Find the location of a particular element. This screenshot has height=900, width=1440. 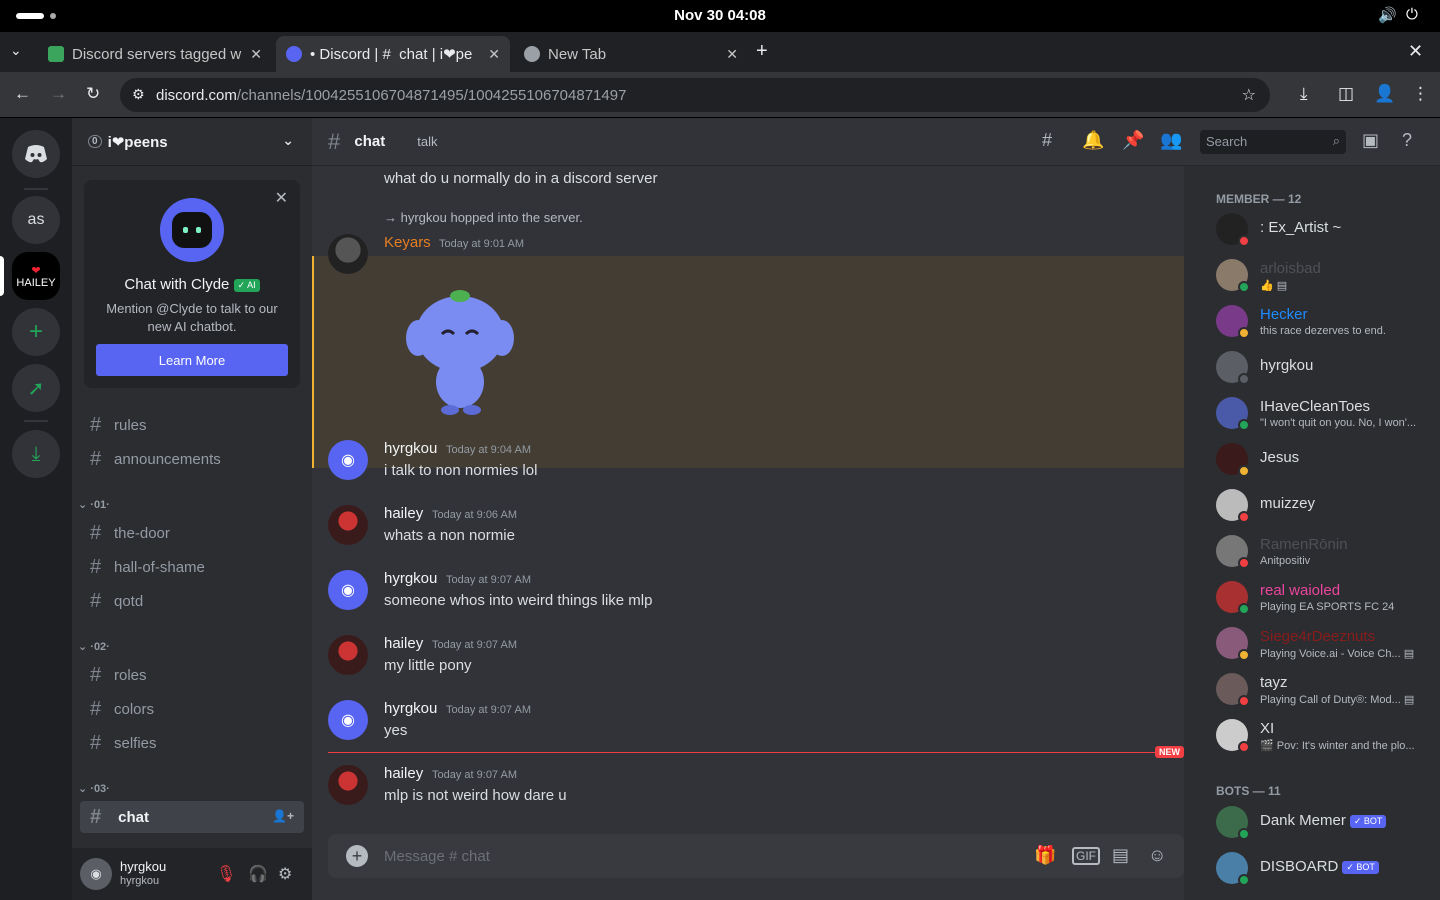

member-item: tayz Playing Call of Duty®: Mod... ▤ is located at coordinates (1320, 689).